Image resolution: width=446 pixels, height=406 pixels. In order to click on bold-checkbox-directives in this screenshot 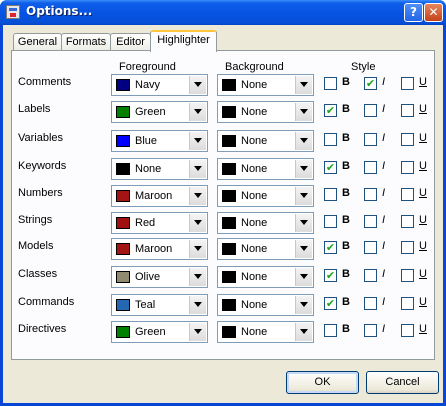, I will do `click(330, 330)`.